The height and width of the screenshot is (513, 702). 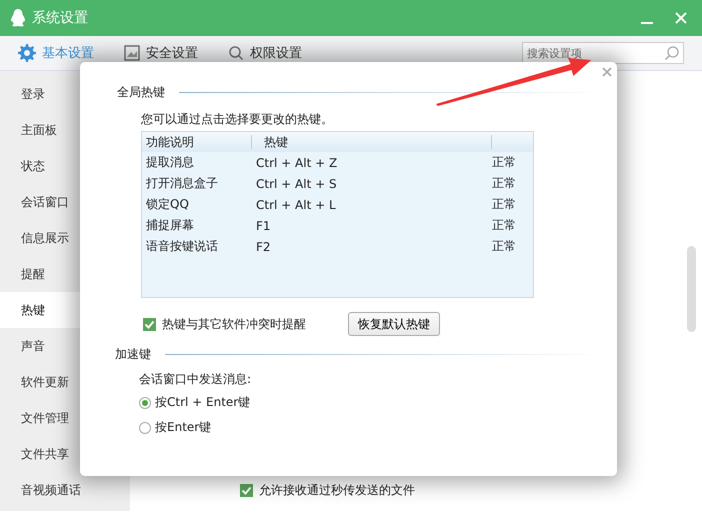 I want to click on table-cell-text: 语音按键说话, so click(x=182, y=246).